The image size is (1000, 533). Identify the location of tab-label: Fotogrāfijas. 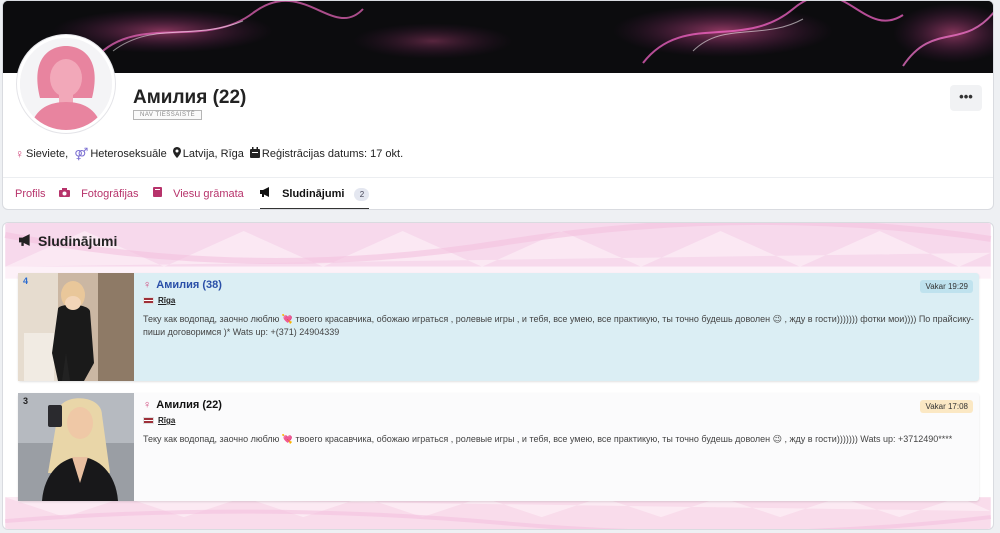
(110, 194).